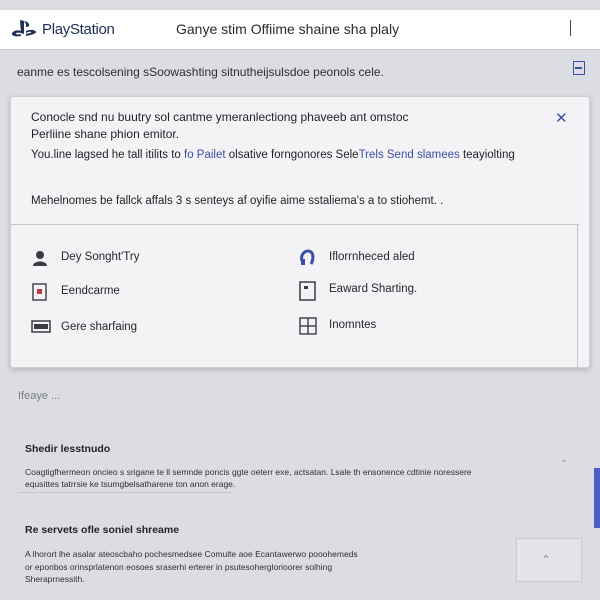 The width and height of the screenshot is (600, 600). I want to click on divider, so click(295, 224).